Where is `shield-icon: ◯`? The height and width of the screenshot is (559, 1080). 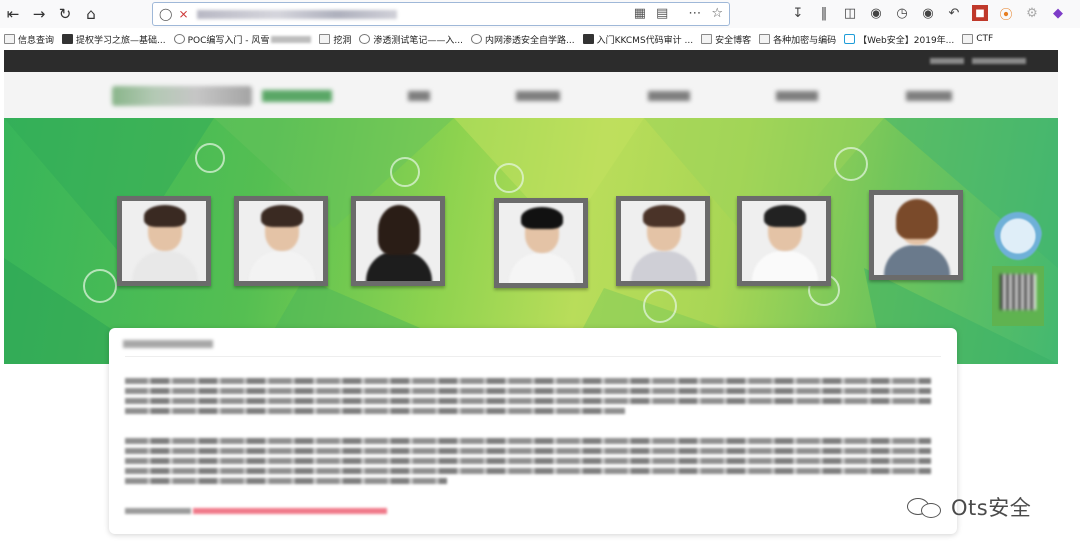
shield-icon: ◯ is located at coordinates (165, 14).